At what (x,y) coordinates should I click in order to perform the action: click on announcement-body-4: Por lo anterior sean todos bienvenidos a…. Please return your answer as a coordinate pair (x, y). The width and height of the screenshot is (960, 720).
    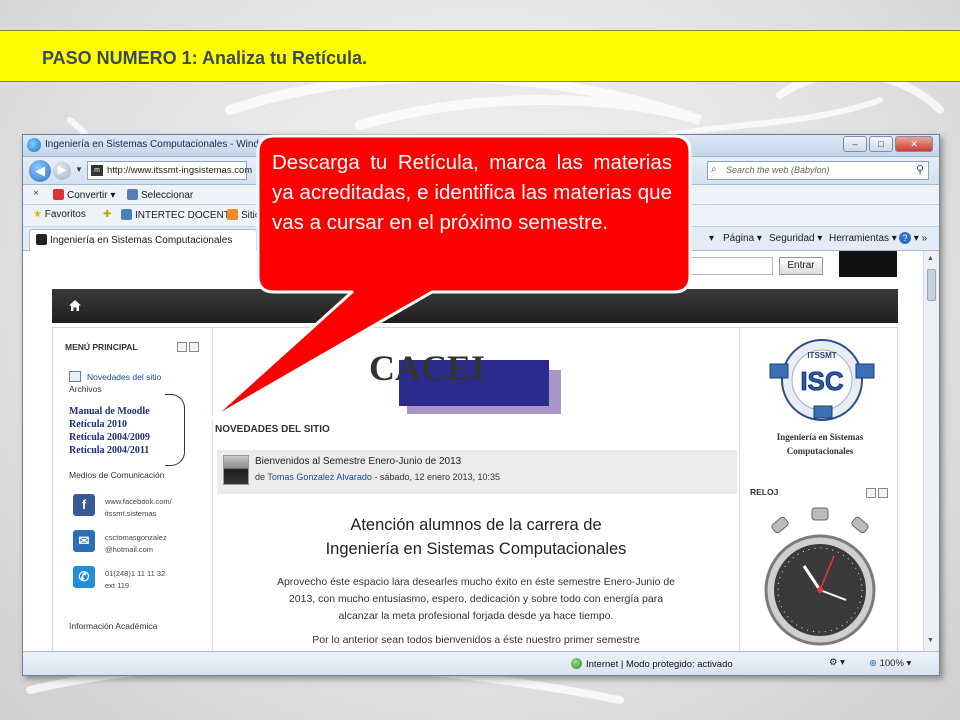
    Looking at the image, I should click on (476, 640).